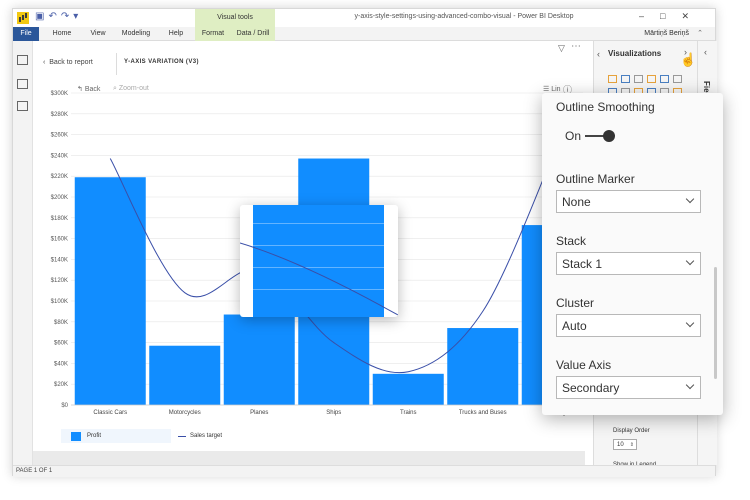  I want to click on y-tick-label: $100K, so click(59, 302).